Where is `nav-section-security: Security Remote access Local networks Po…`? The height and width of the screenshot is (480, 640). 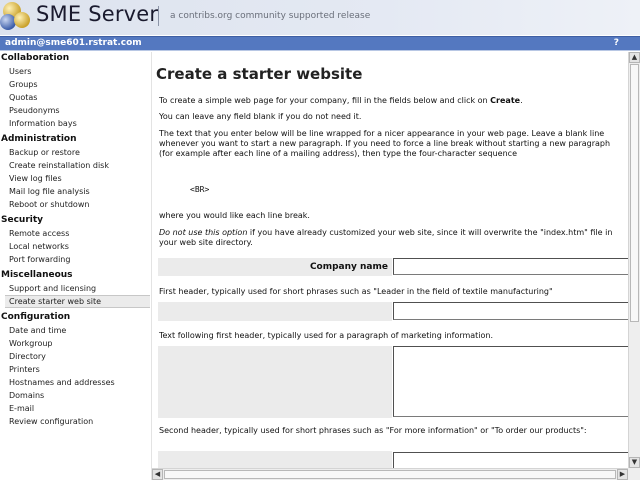 nav-section-security: Security Remote access Local networks Po… is located at coordinates (76, 240).